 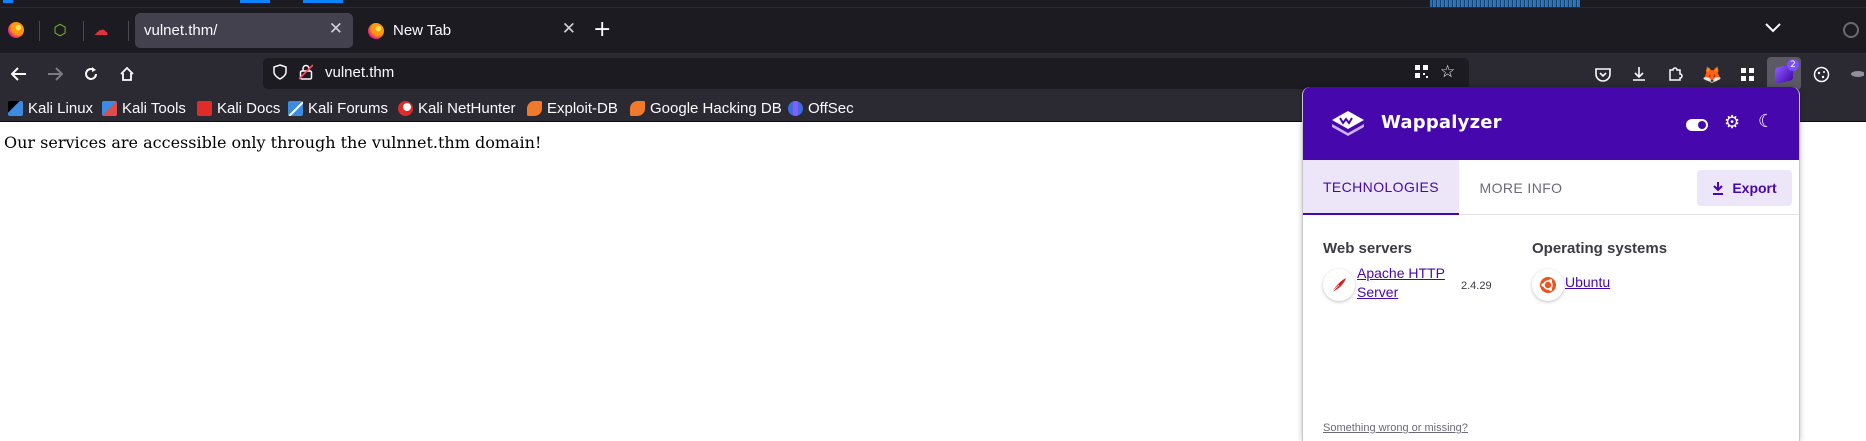 I want to click on bookmark-kali-nethunter: Kali NetHunter, so click(x=457, y=108).